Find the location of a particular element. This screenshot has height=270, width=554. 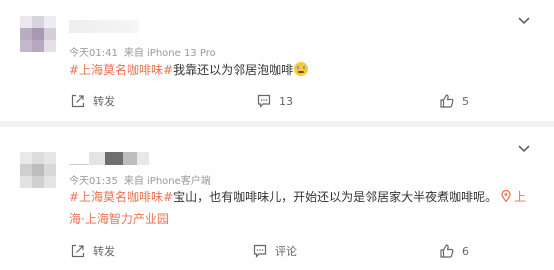

post-time: 今天01:41 is located at coordinates (93, 53).